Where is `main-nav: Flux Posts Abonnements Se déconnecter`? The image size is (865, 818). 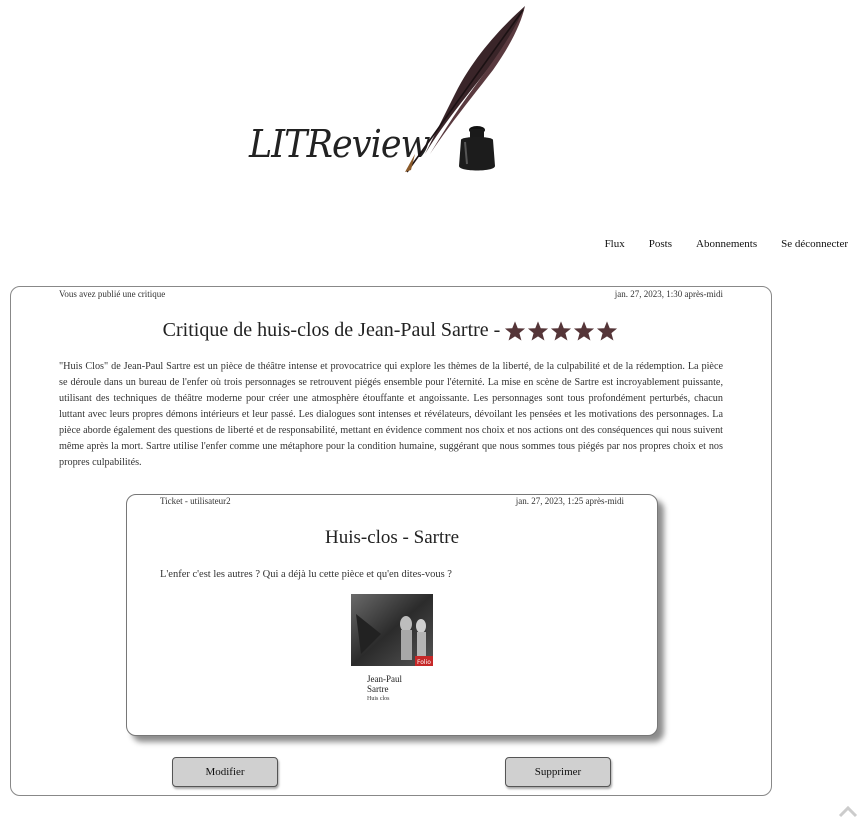 main-nav: Flux Posts Abonnements Se déconnecter is located at coordinates (714, 244).